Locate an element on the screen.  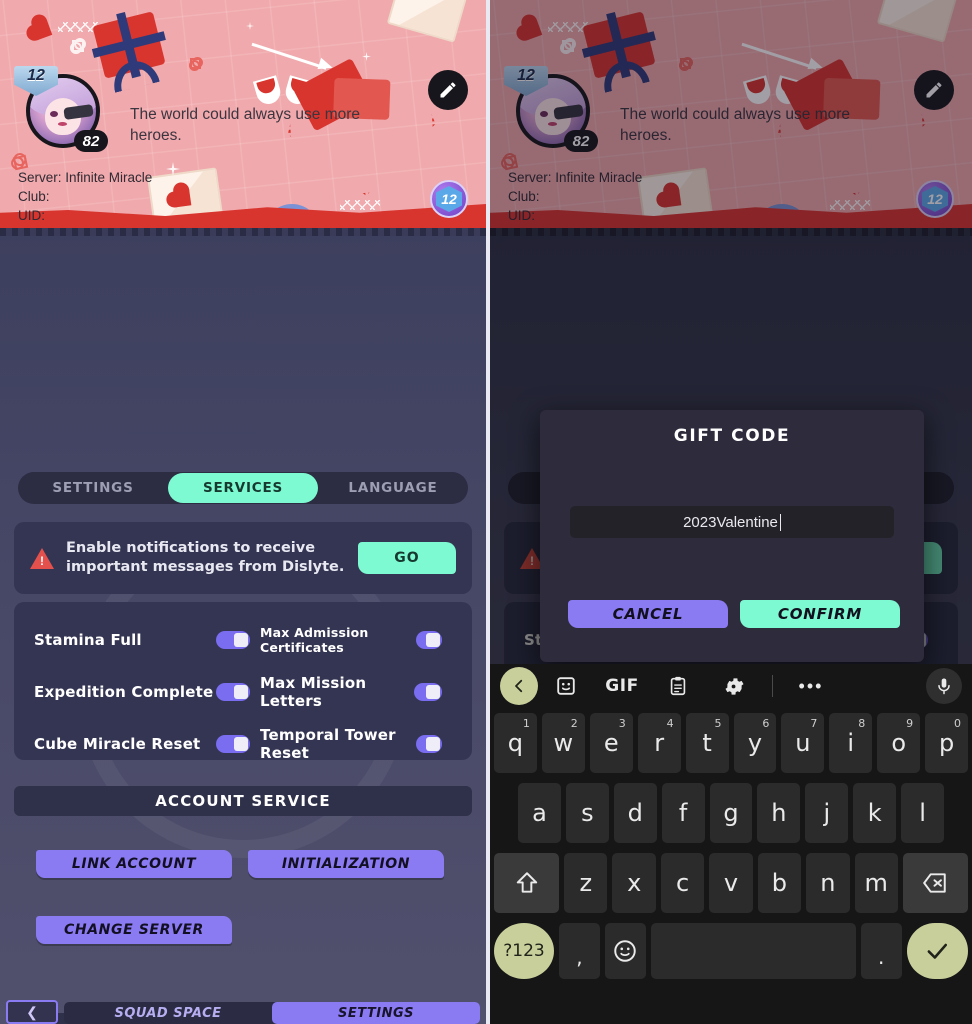
symbols-key: ?123 is located at coordinates (524, 951).